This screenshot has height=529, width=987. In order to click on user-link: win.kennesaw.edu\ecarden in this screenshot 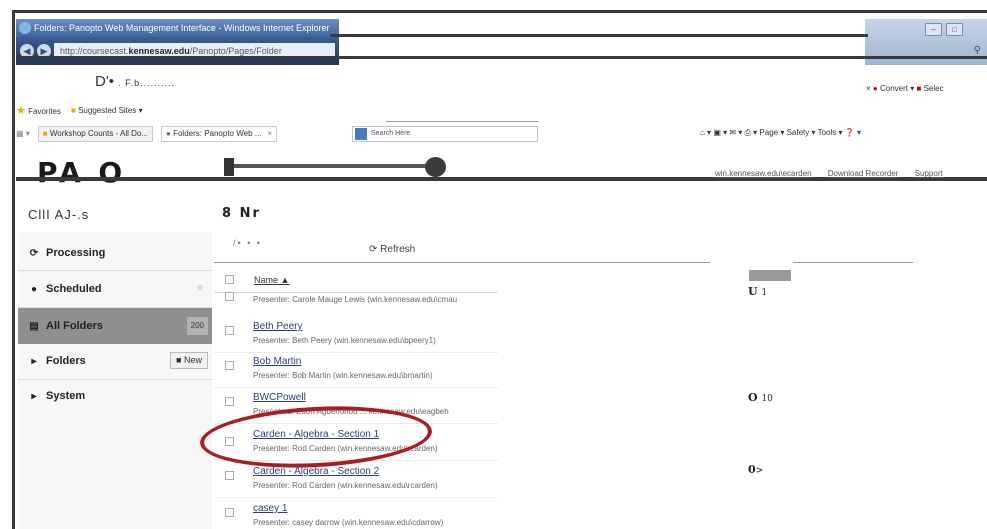, I will do `click(763, 173)`.